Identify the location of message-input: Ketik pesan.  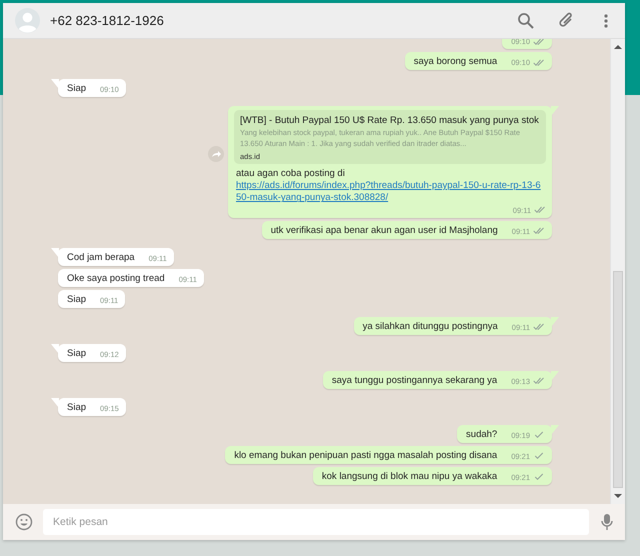
(316, 522).